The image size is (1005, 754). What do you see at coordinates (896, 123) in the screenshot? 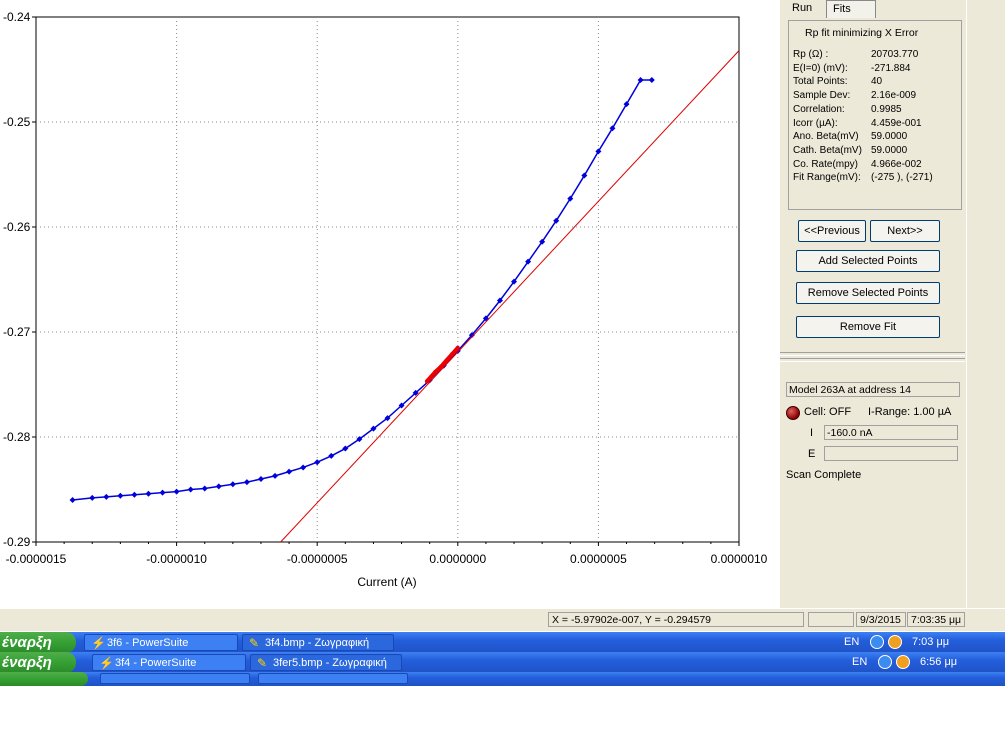
I see `fit-row-value: 4.459e-001` at bounding box center [896, 123].